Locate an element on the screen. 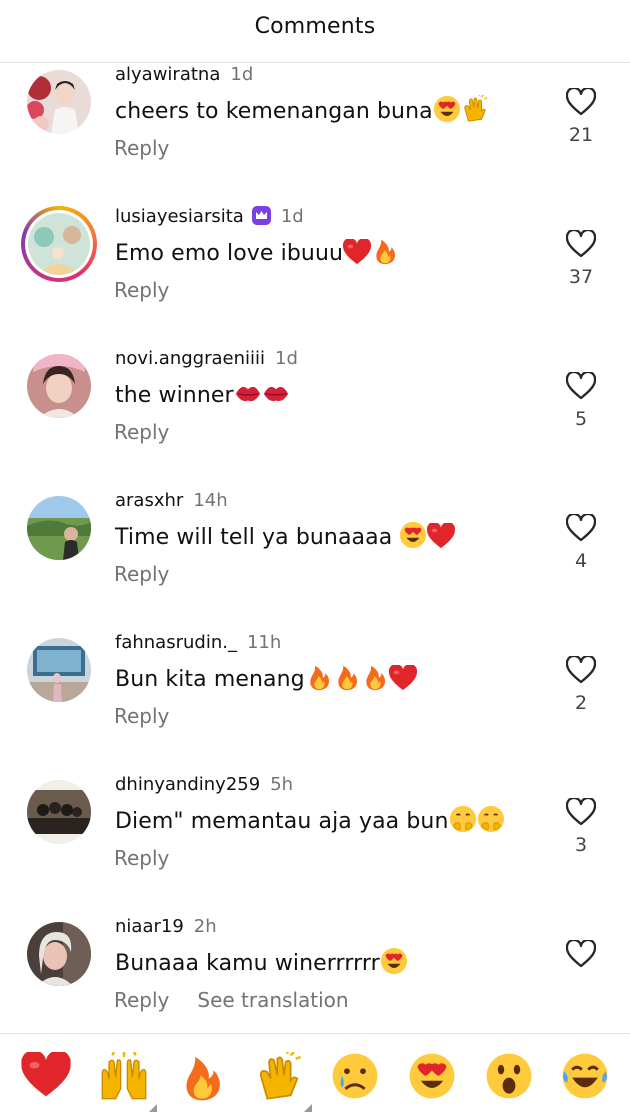  crying-face-icon is located at coordinates (356, 1077).